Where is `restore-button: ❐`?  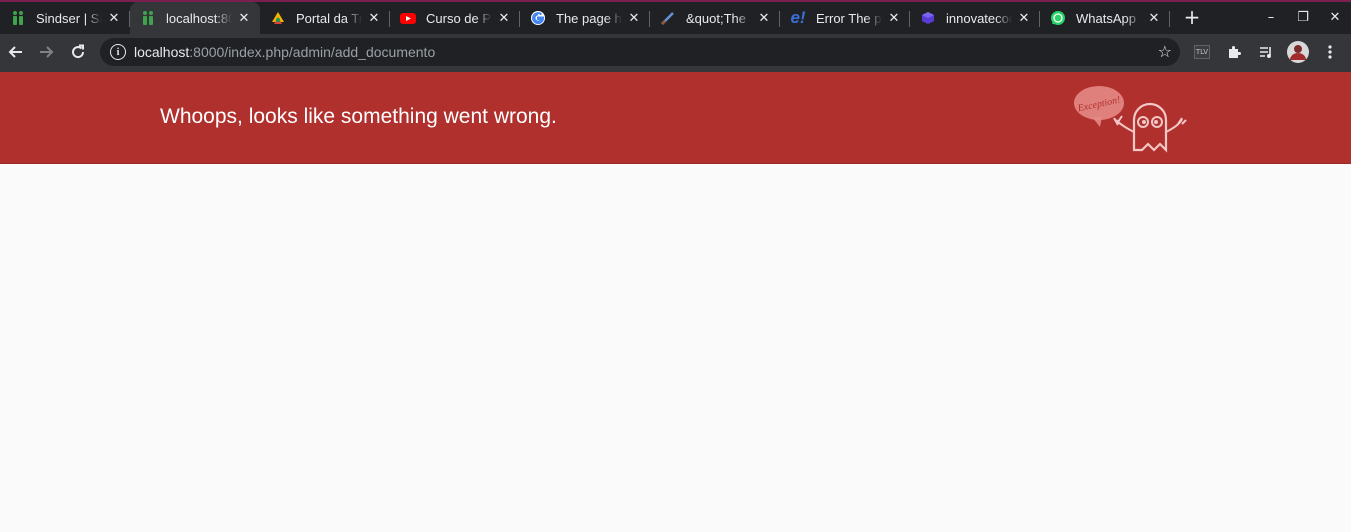
restore-button: ❐ is located at coordinates (1303, 17).